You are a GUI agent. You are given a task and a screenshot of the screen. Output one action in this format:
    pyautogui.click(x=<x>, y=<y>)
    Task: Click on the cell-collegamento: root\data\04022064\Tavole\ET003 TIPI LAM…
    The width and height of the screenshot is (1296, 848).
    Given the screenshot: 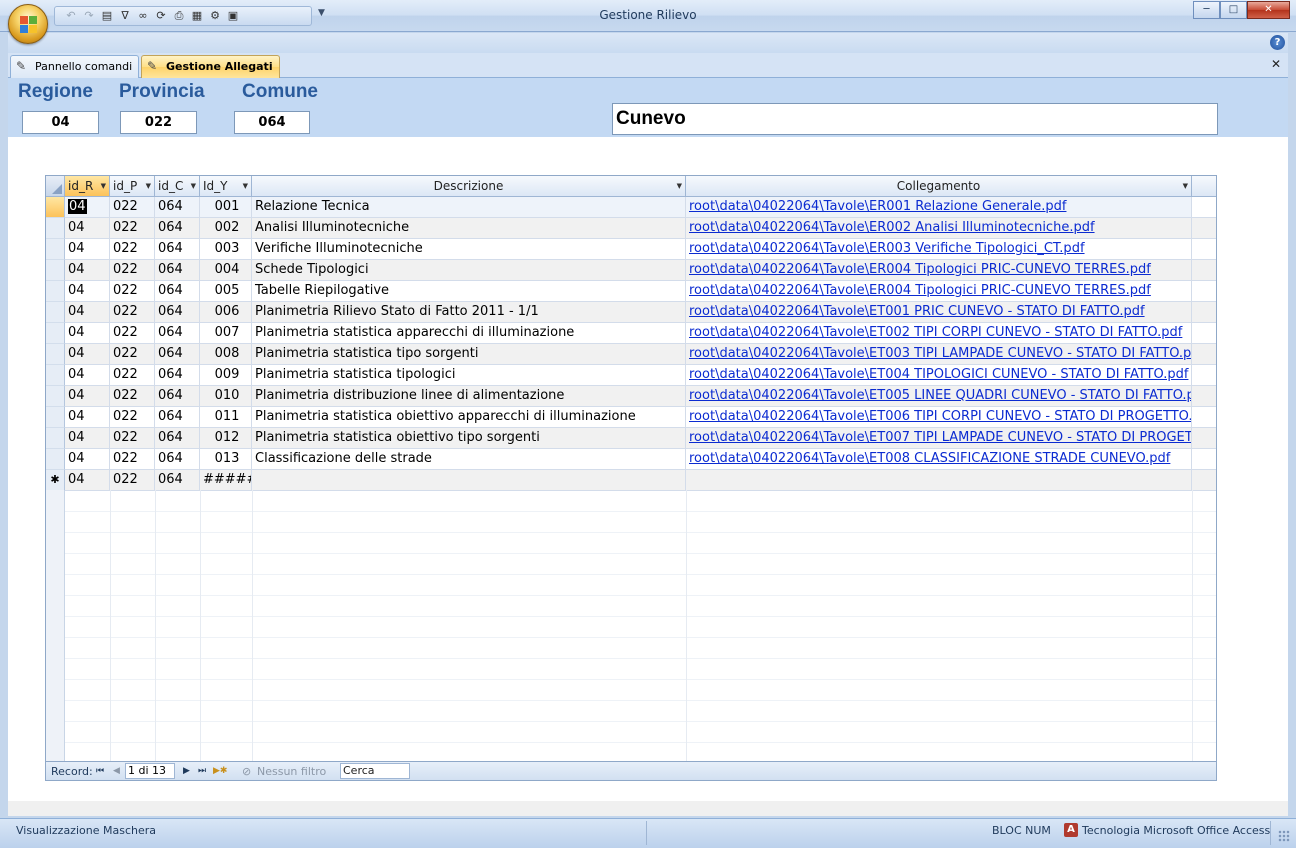 What is the action you would take?
    pyautogui.click(x=939, y=354)
    